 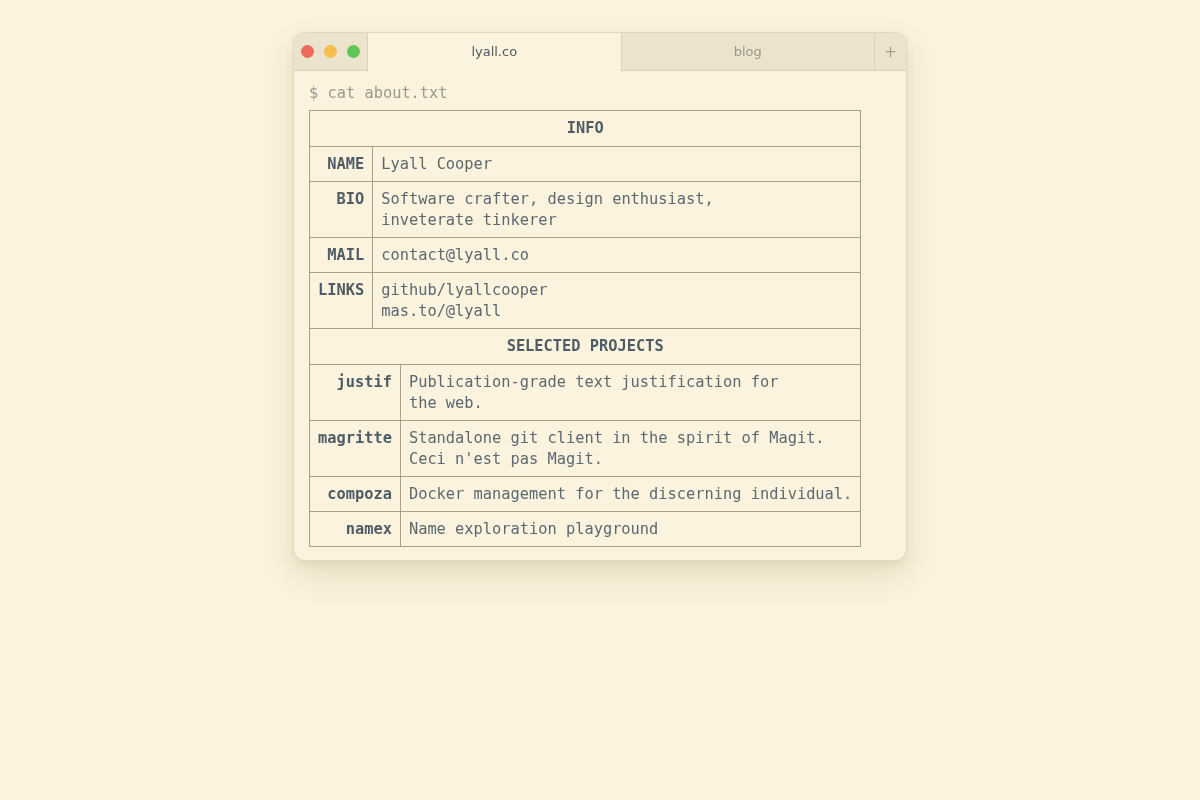 What do you see at coordinates (341, 164) in the screenshot?
I see `row-label: NAME` at bounding box center [341, 164].